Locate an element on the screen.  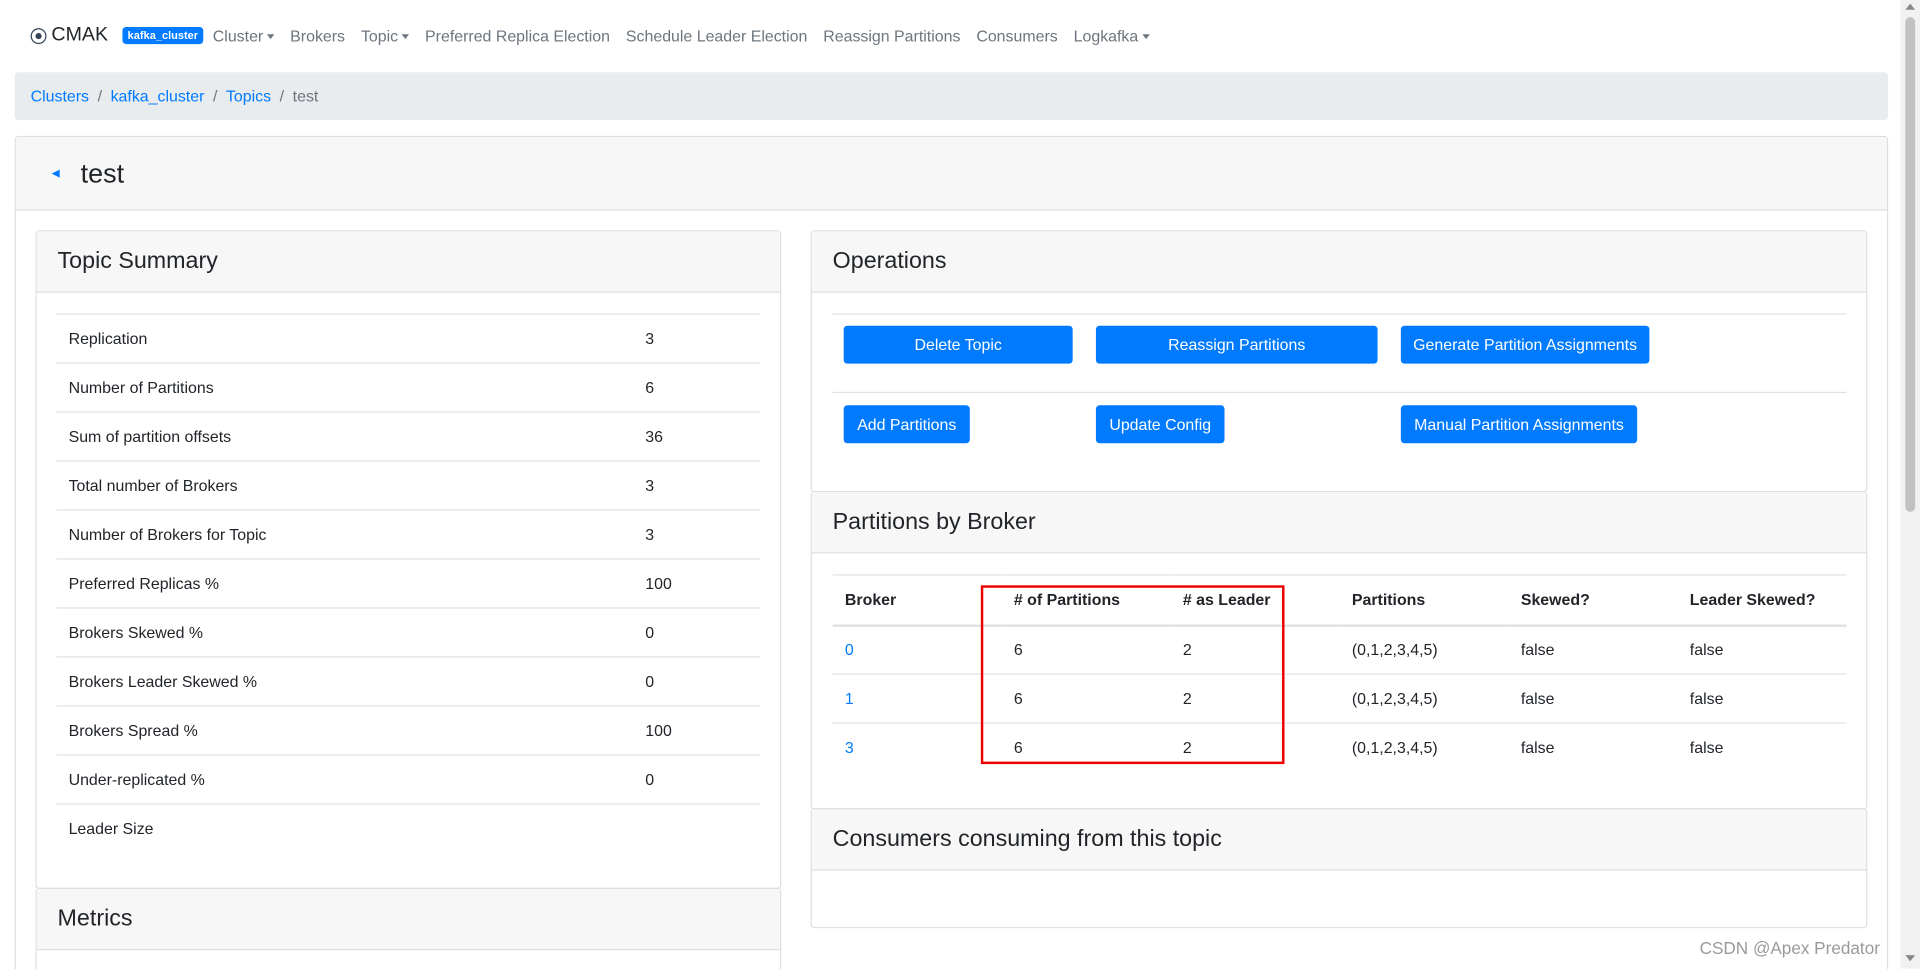
table-row: Total number of Brokers 3 is located at coordinates (408, 485).